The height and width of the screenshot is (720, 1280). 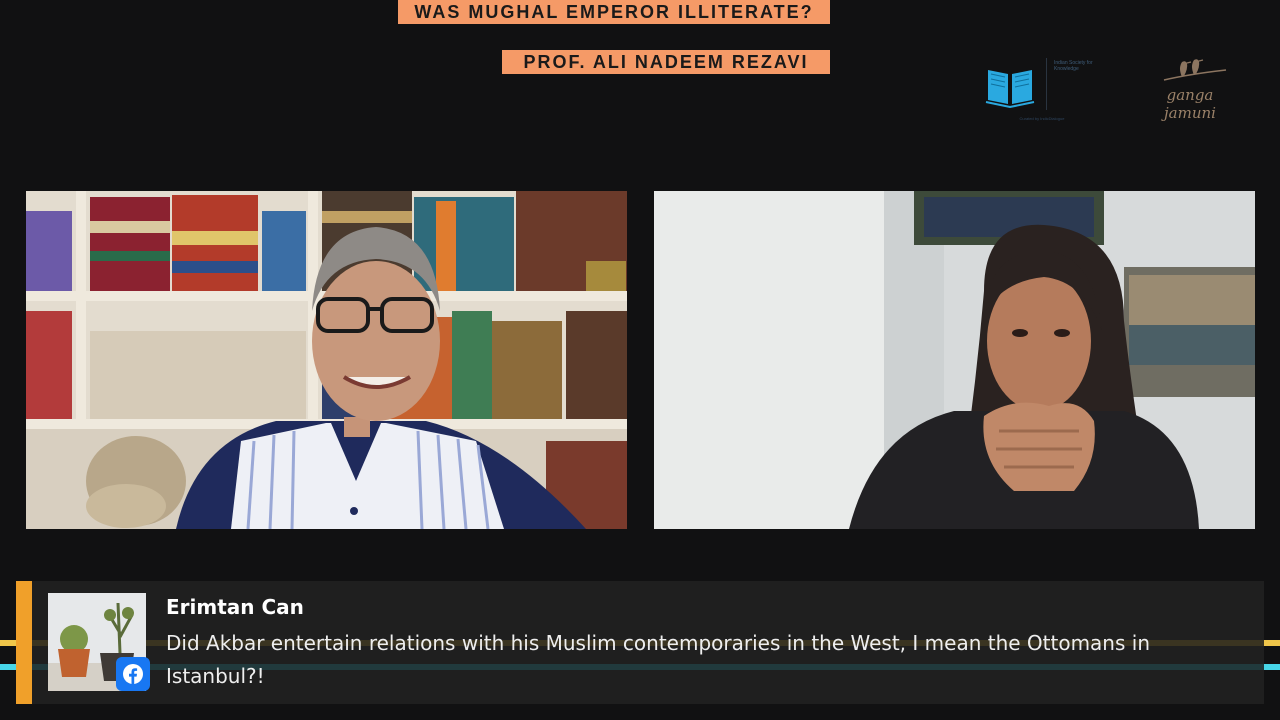 What do you see at coordinates (1042, 118) in the screenshot?
I see `library-logo-tagline: Curated by IndicDialogue` at bounding box center [1042, 118].